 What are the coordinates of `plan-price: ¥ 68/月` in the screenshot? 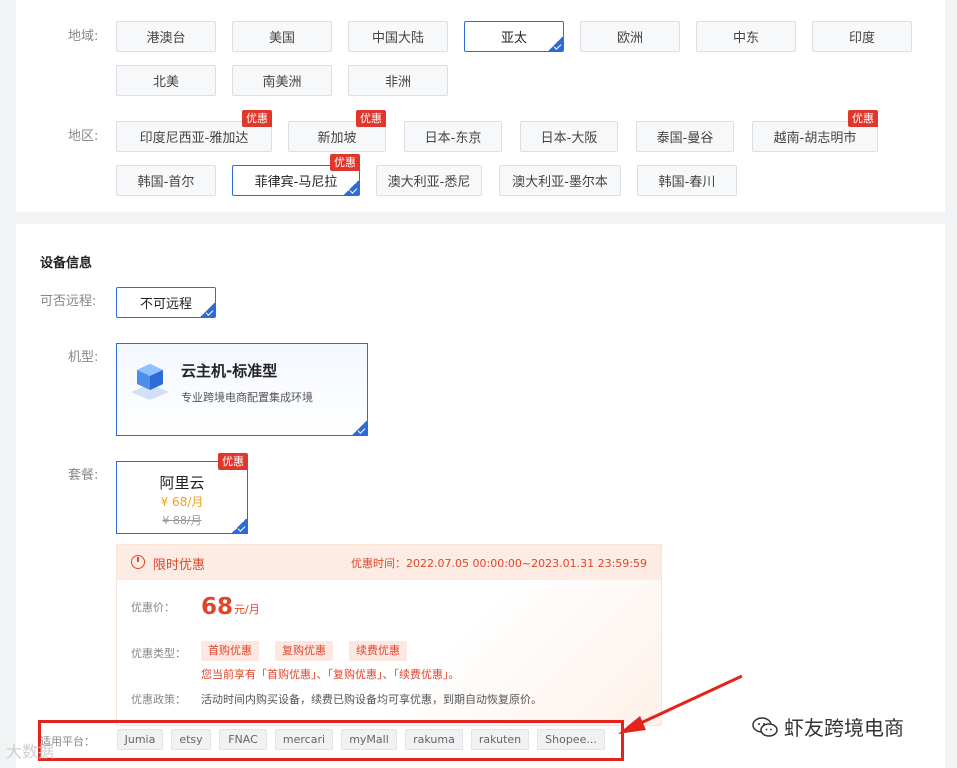 It's located at (182, 502).